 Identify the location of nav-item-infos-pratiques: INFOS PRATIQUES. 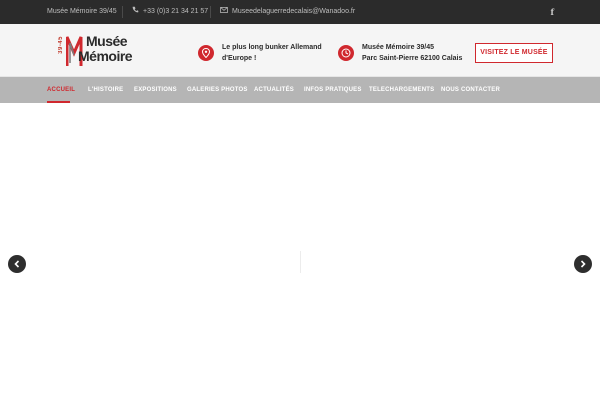
(333, 90).